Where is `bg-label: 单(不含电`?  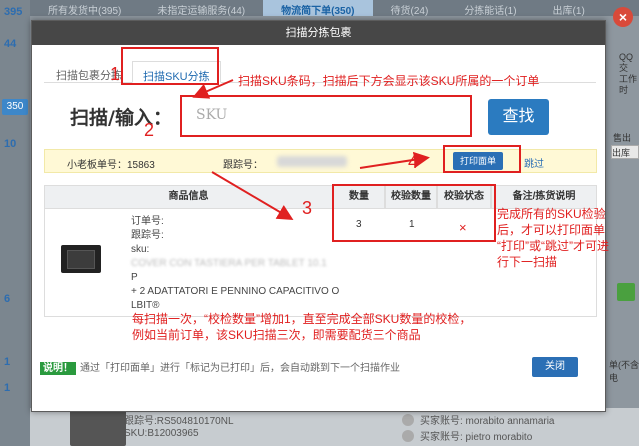 bg-label: 单(不含电 is located at coordinates (624, 371).